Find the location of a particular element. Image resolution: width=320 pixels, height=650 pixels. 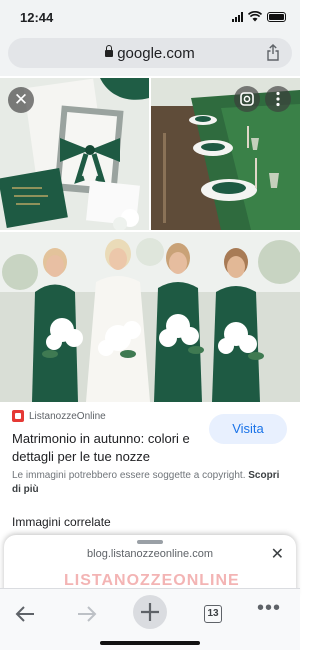

arrow-back-icon is located at coordinates (24, 614).